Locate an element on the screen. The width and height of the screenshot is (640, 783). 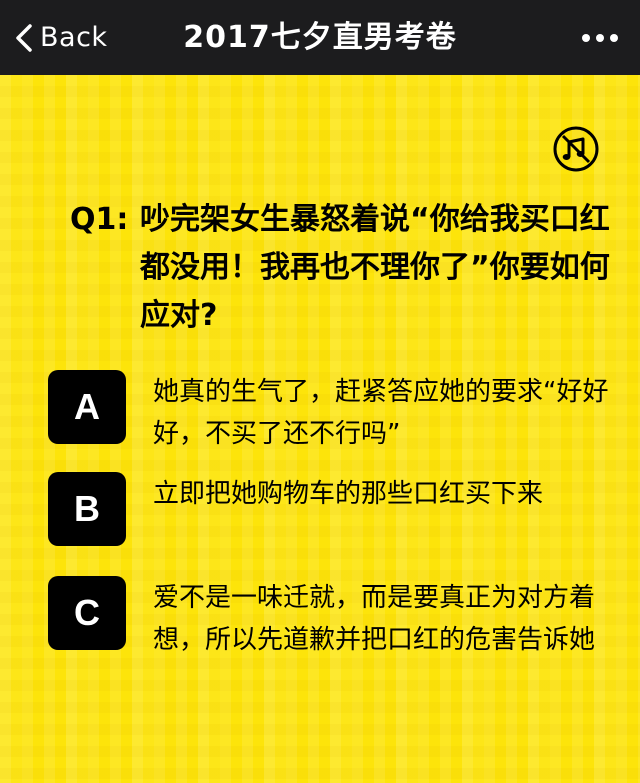
option-b-text: 立即把她购物车的那些口红买下来 is located at coordinates (348, 494).